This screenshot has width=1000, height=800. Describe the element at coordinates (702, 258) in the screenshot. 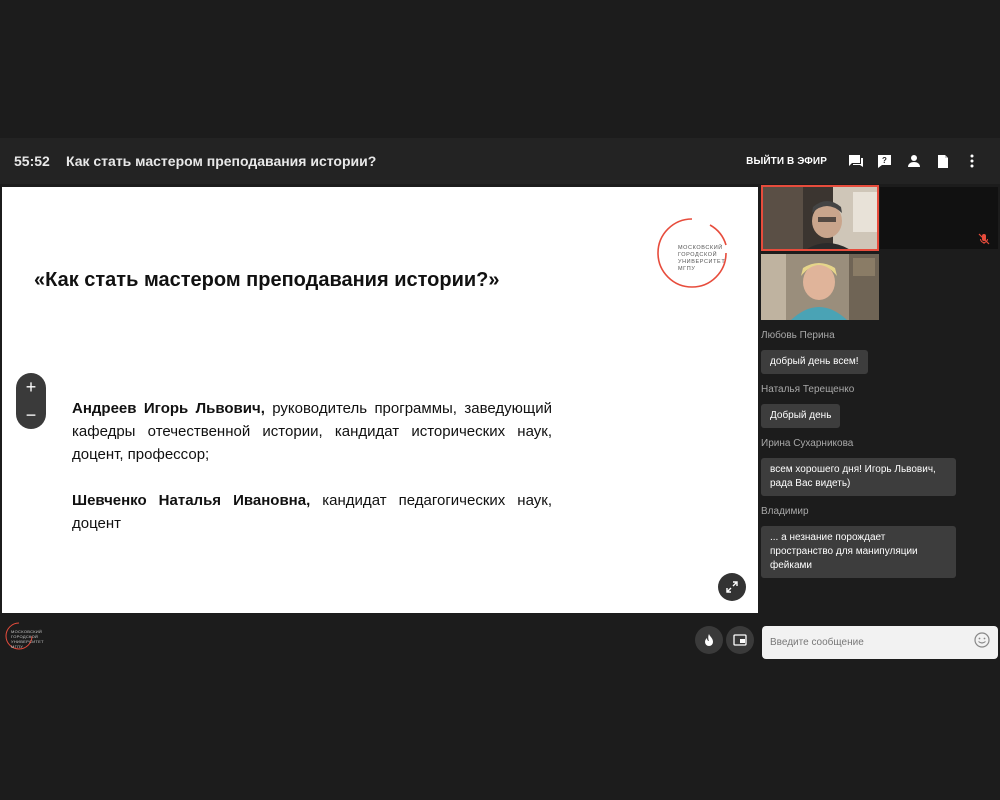

I see `logo-text: МОСКОВСКИЙ ГОРОДСКОЙ УНИВЕРСИТЕТ МГПУ` at that location.